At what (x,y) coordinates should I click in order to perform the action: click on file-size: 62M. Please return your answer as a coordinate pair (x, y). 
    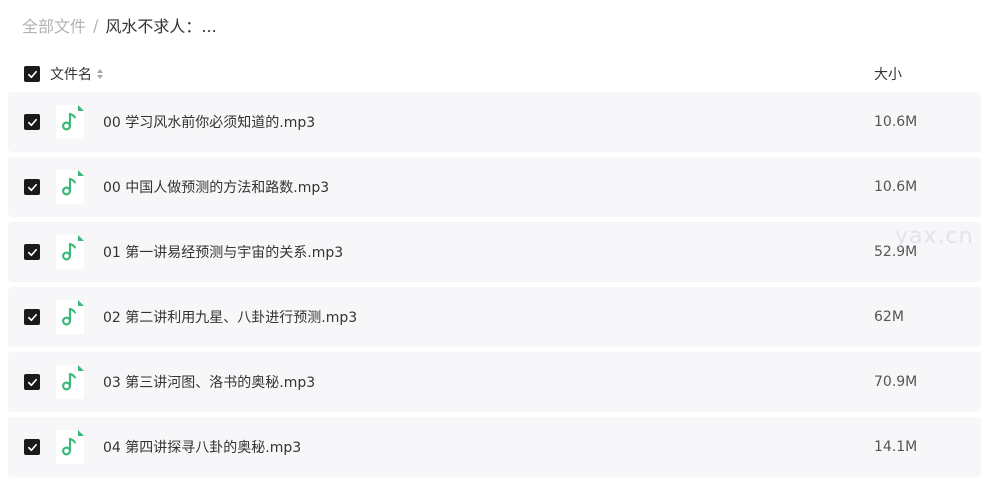
    Looking at the image, I should click on (889, 317).